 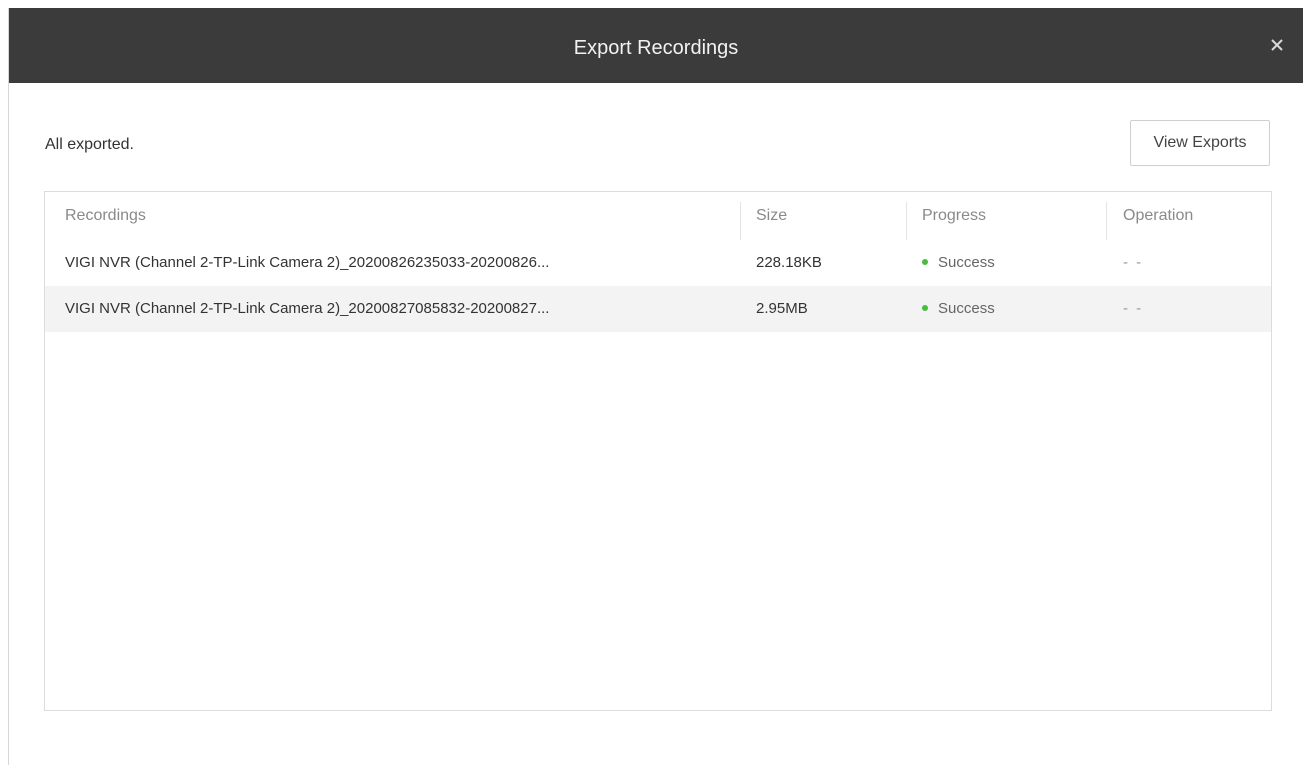 I want to click on close-icon, so click(x=1277, y=45).